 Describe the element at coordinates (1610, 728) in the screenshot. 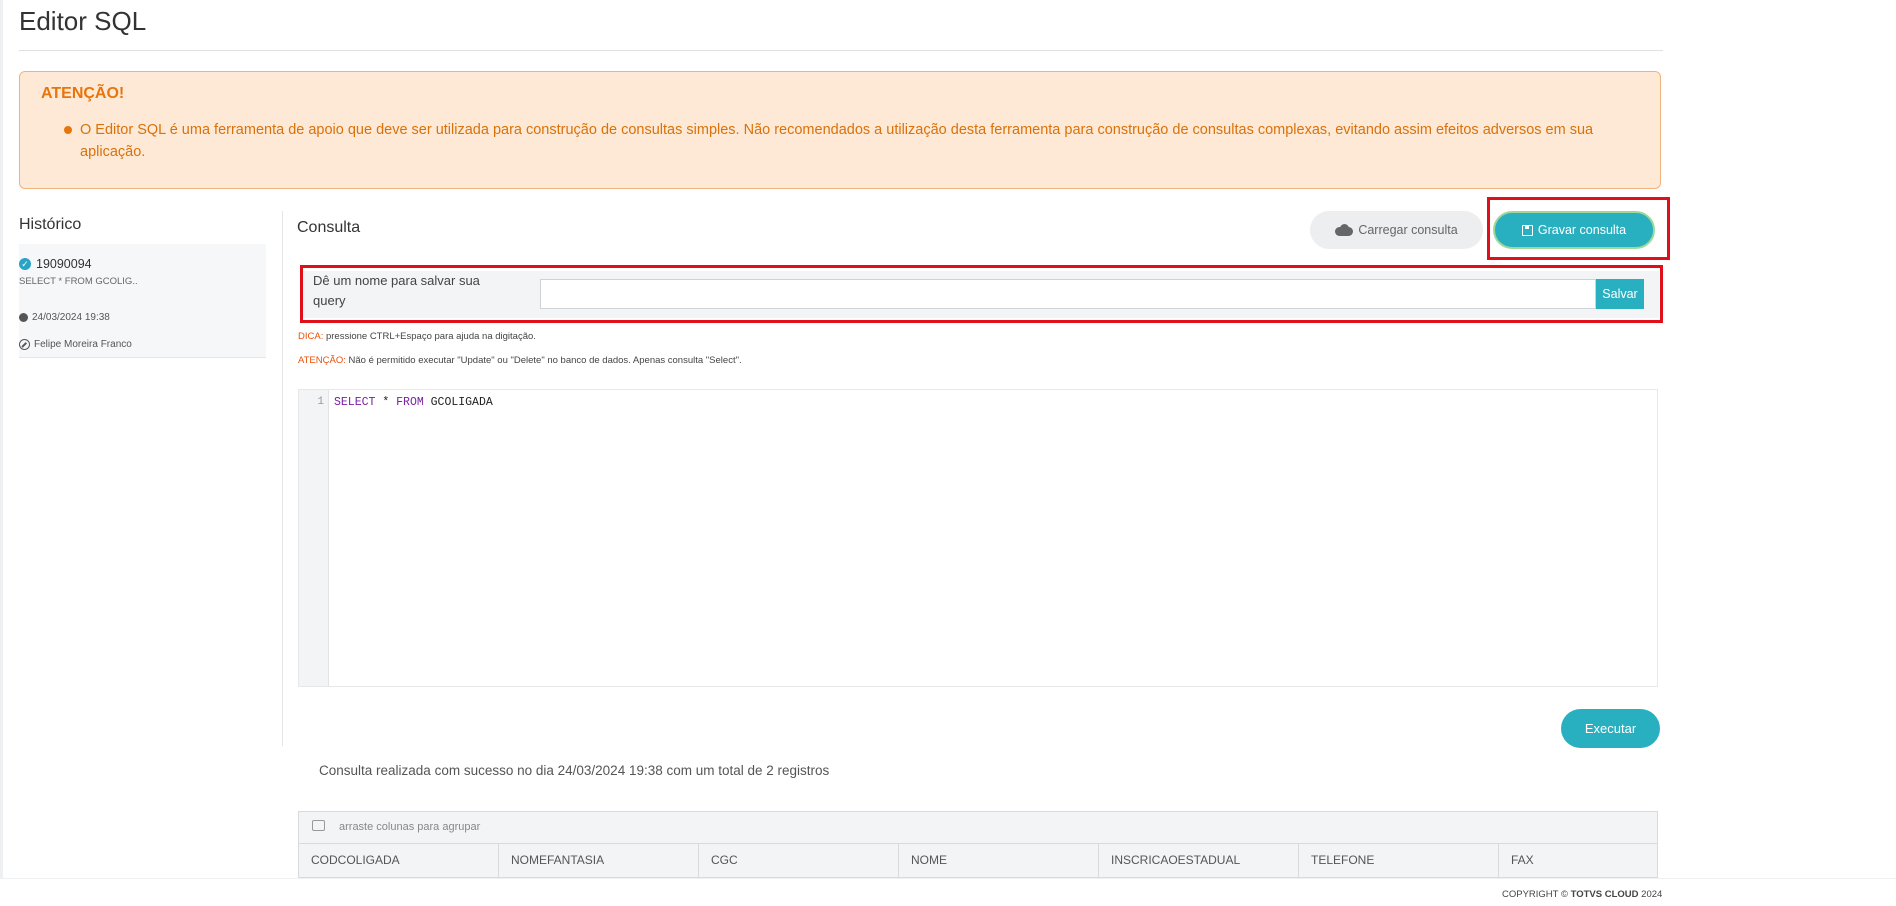

I see `execute-button: Executar` at that location.